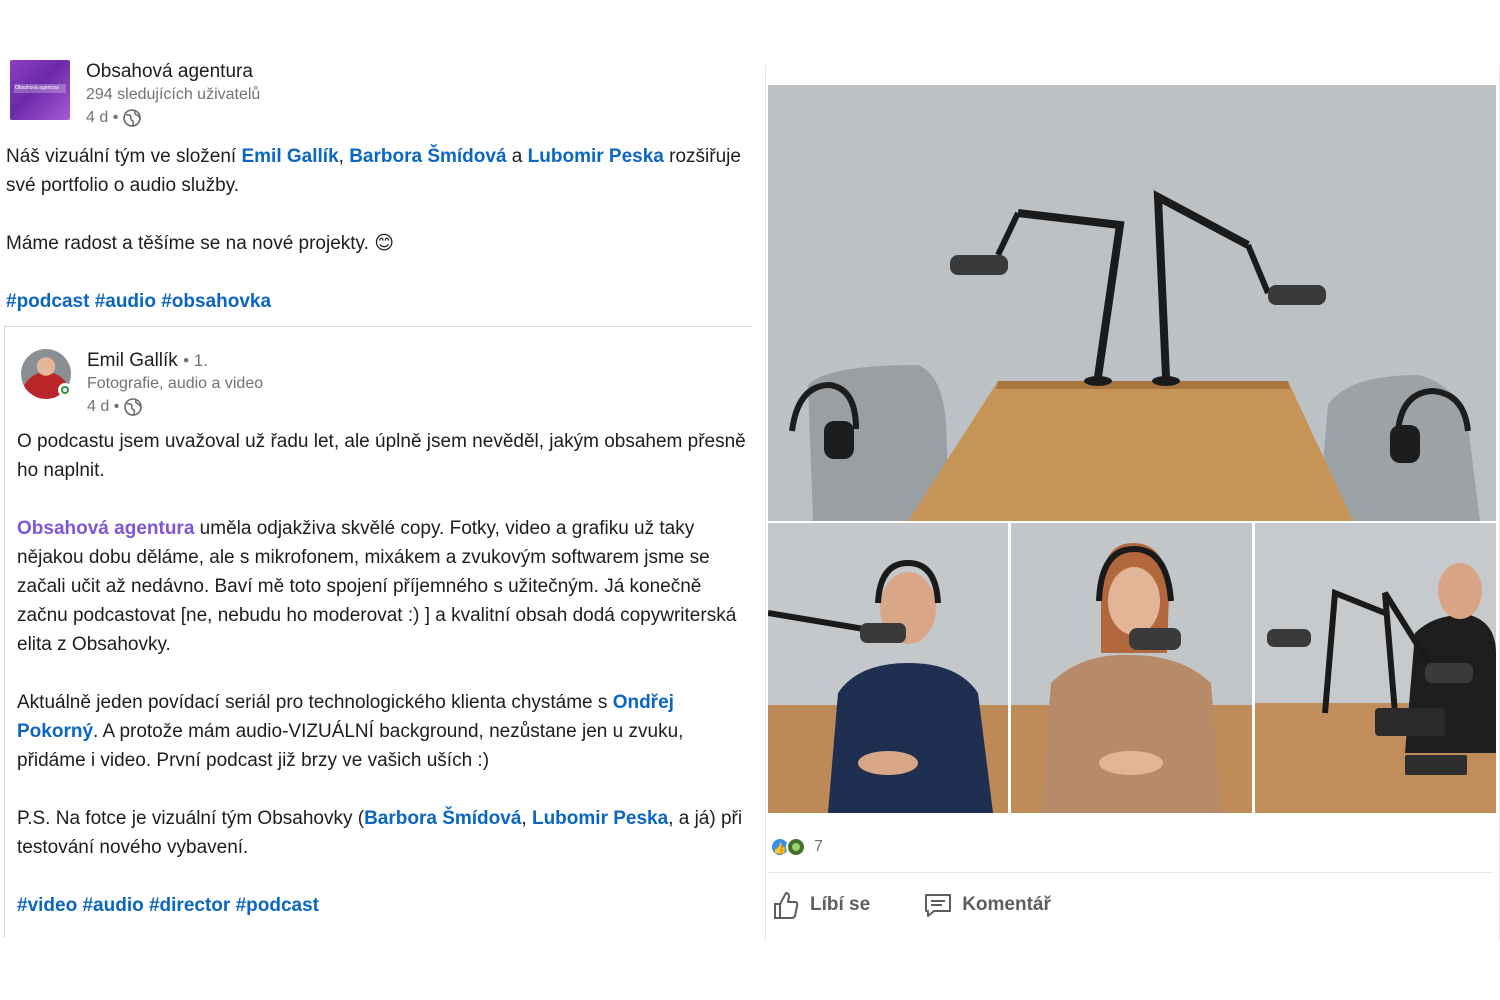  Describe the element at coordinates (840, 904) in the screenshot. I see `like-label: Líbí se` at that location.